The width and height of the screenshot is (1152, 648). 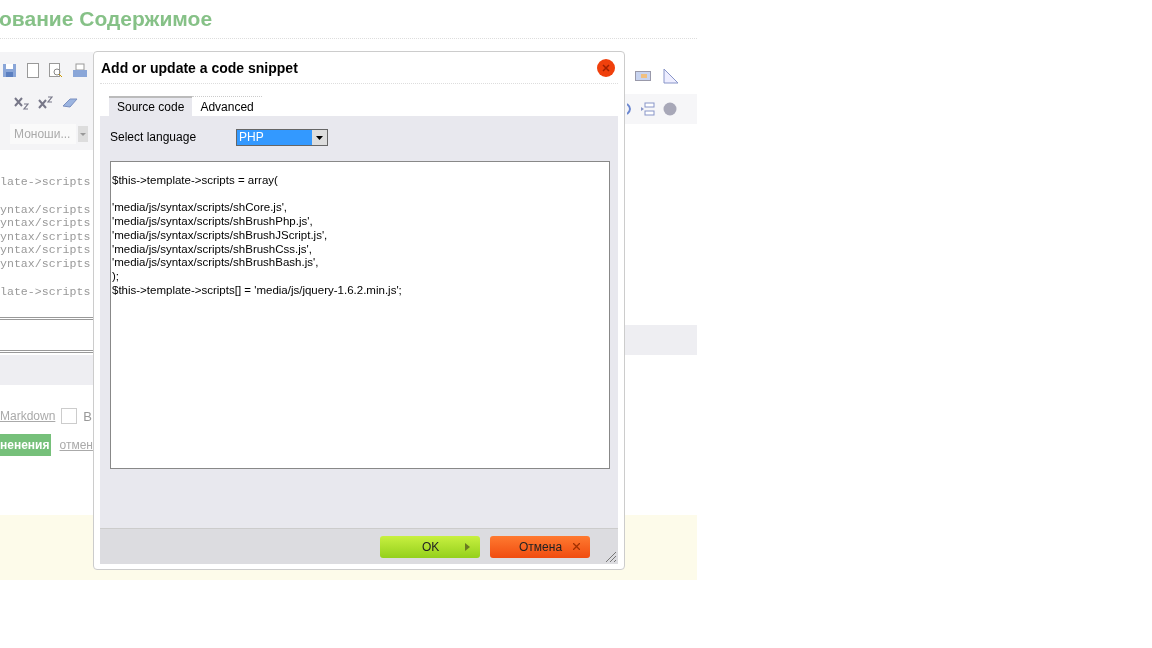 What do you see at coordinates (282, 137) in the screenshot?
I see `language-select: PHP` at bounding box center [282, 137].